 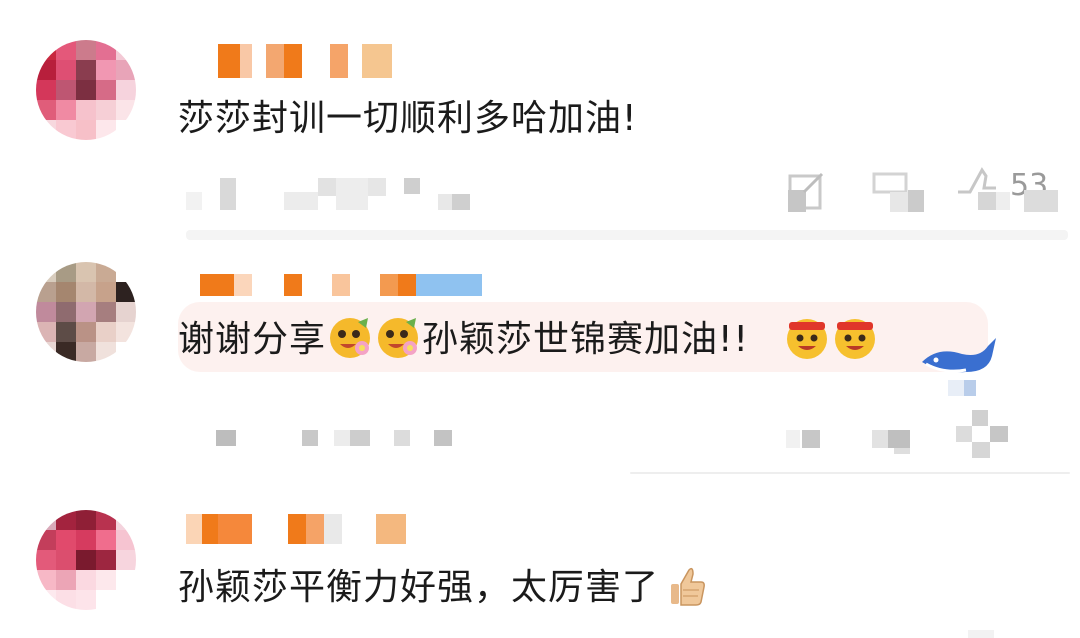 I want to click on comment-text: 孙颖莎平衡力好强，太厉害了, so click(x=444, y=587).